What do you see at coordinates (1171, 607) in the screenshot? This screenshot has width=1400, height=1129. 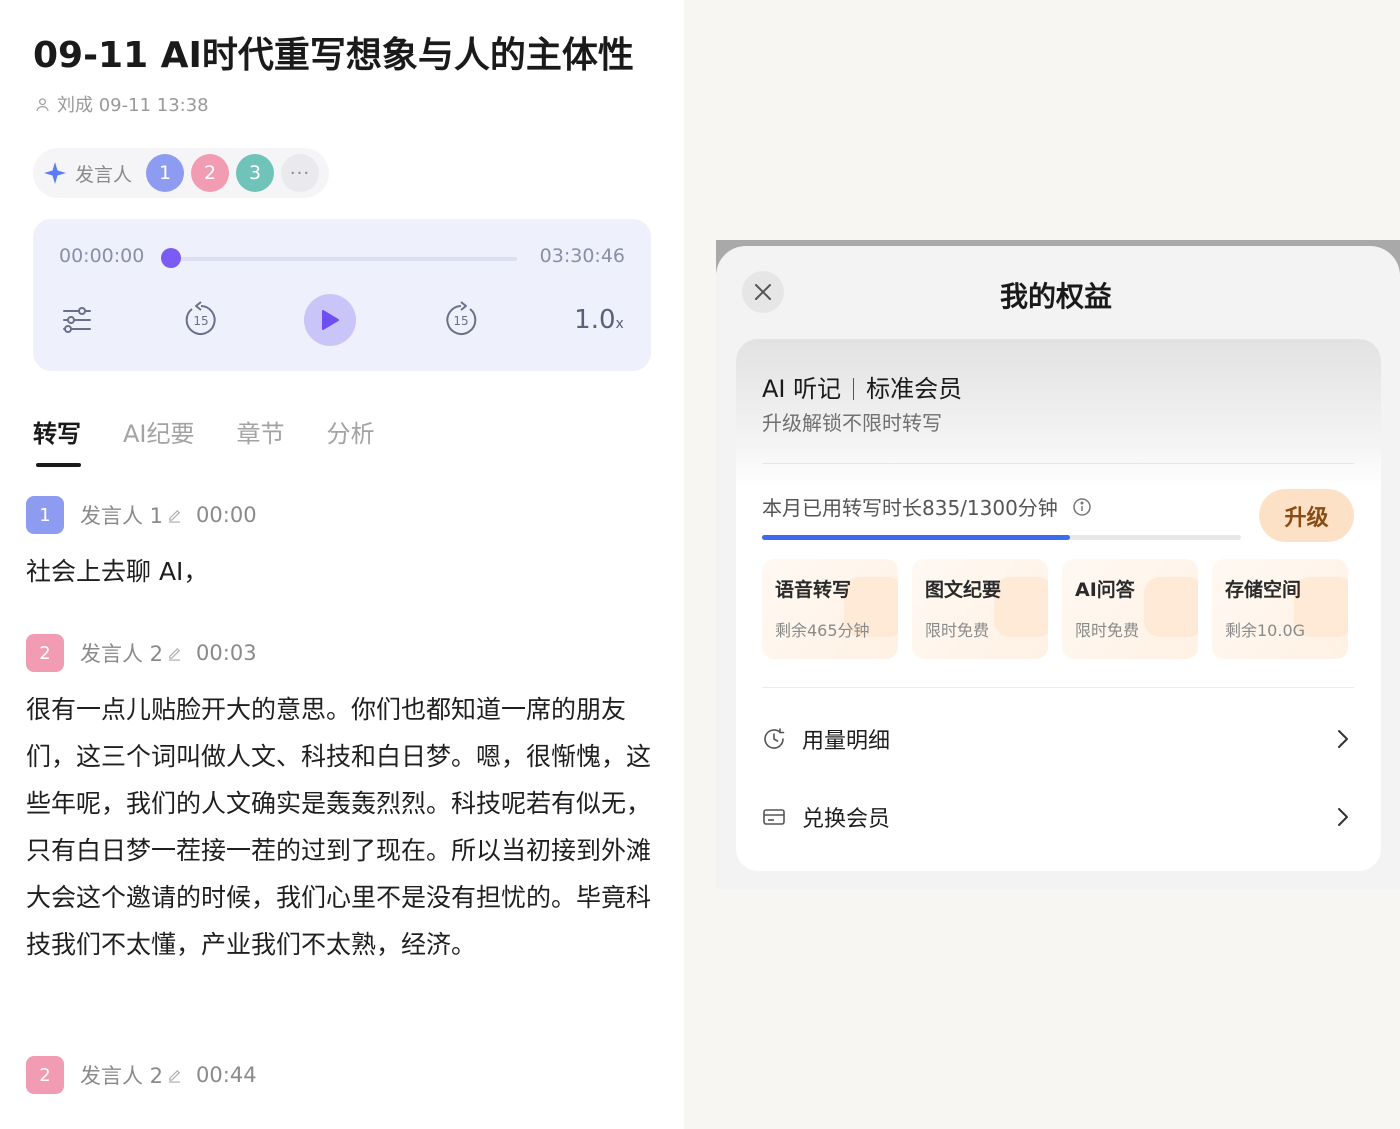 I see `chat-icon` at bounding box center [1171, 607].